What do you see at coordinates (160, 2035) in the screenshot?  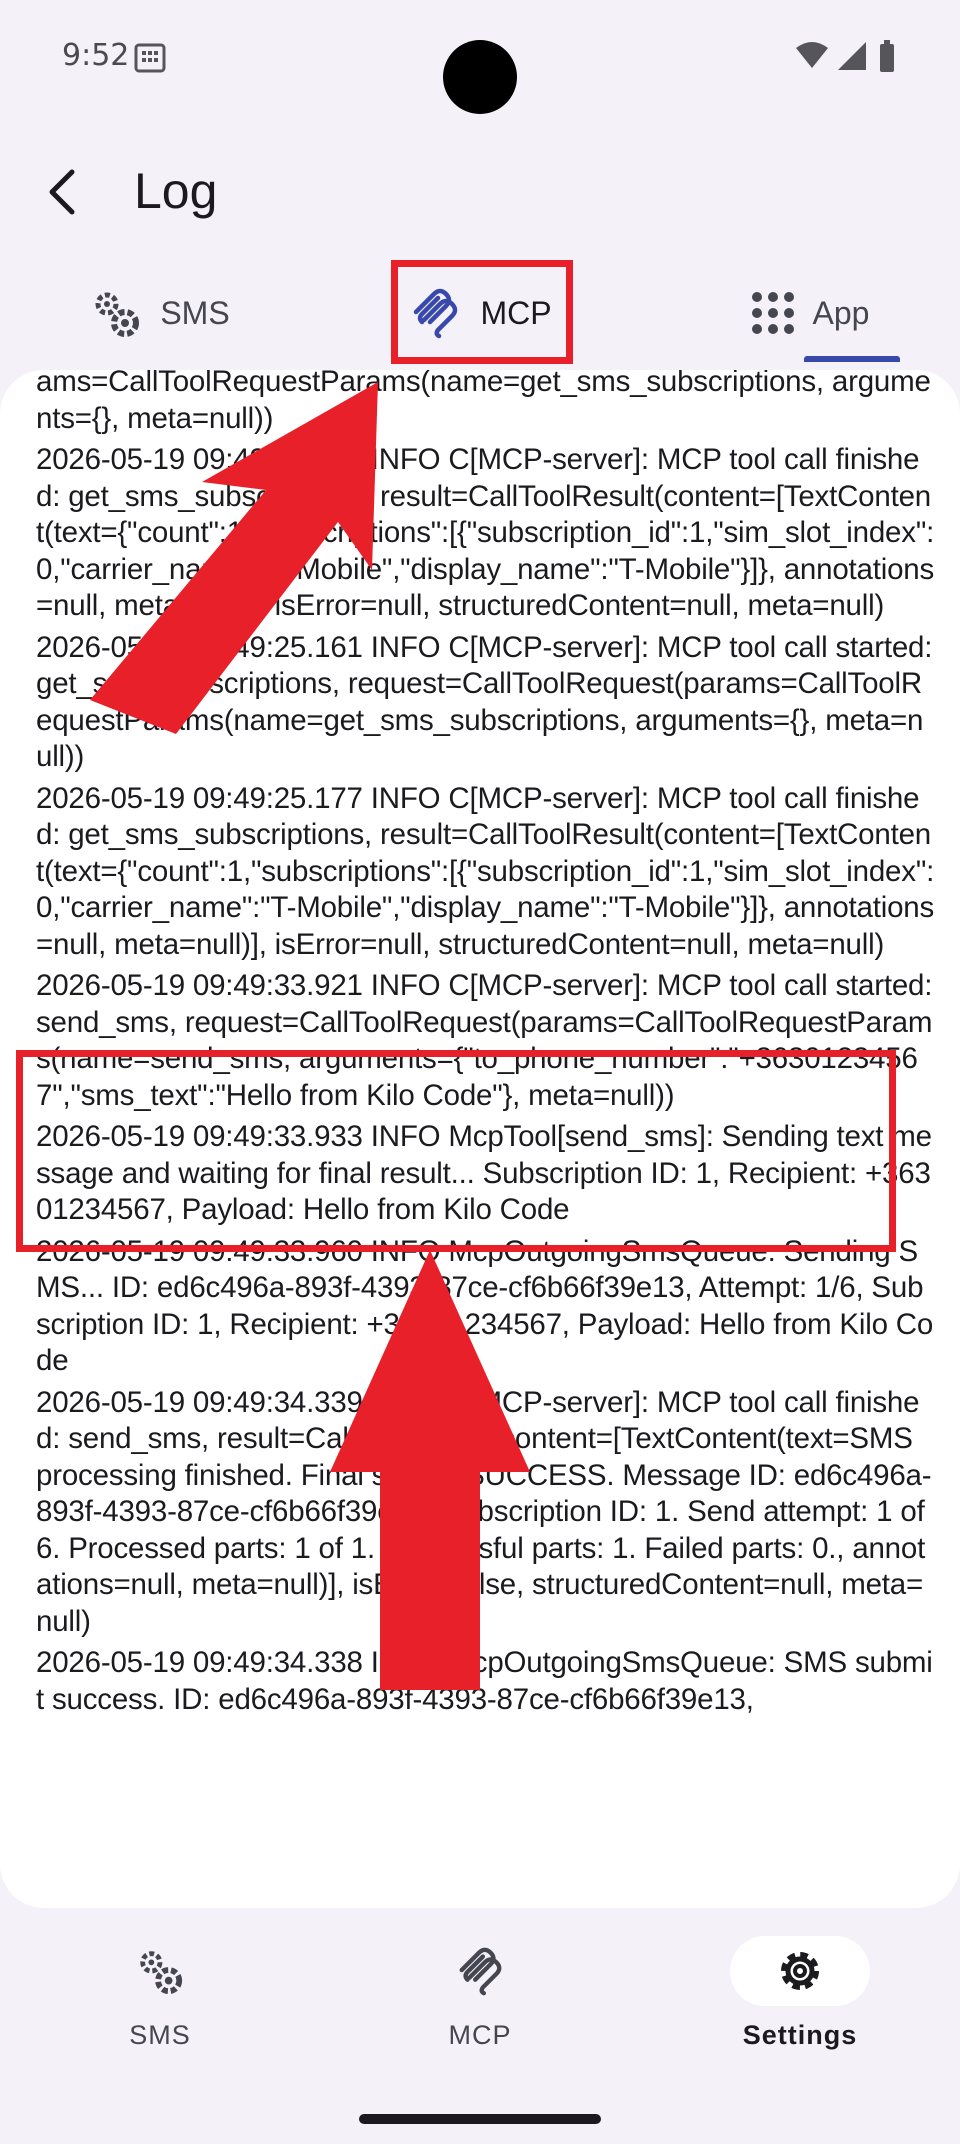 I see `nav-label: SMS` at bounding box center [160, 2035].